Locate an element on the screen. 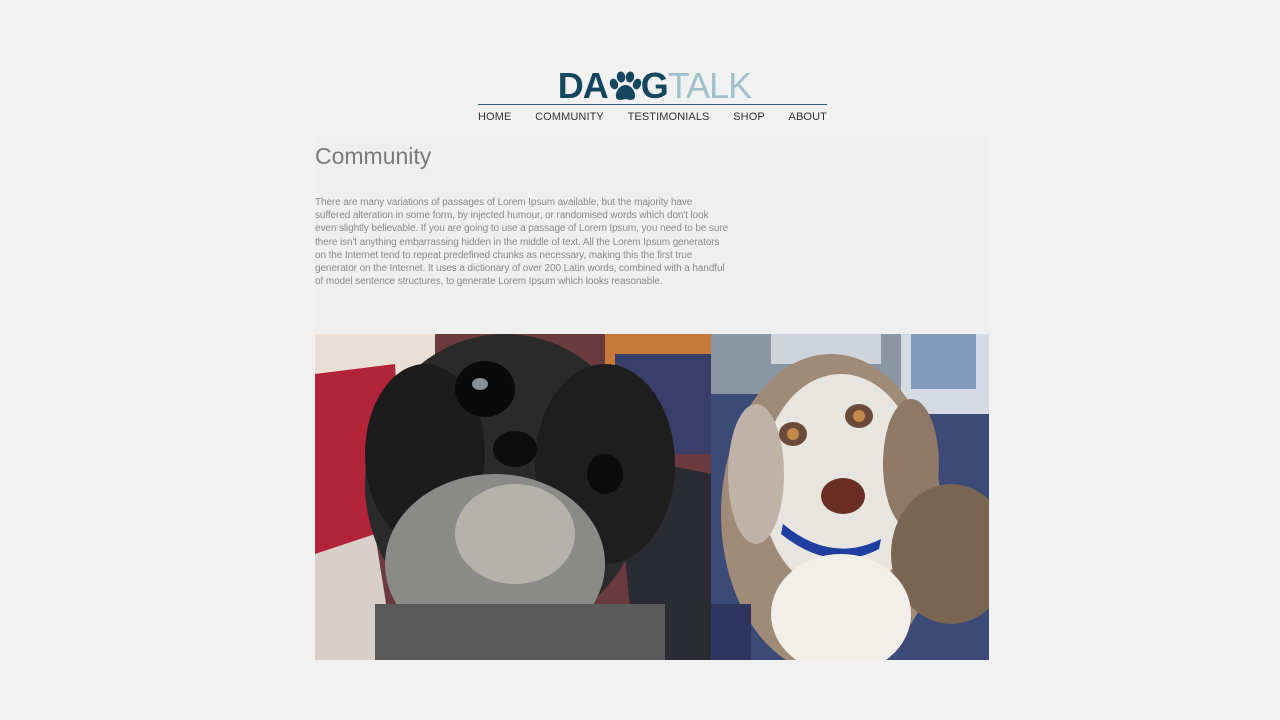 The image size is (1280, 720). photo-merle-dog is located at coordinates (850, 497).